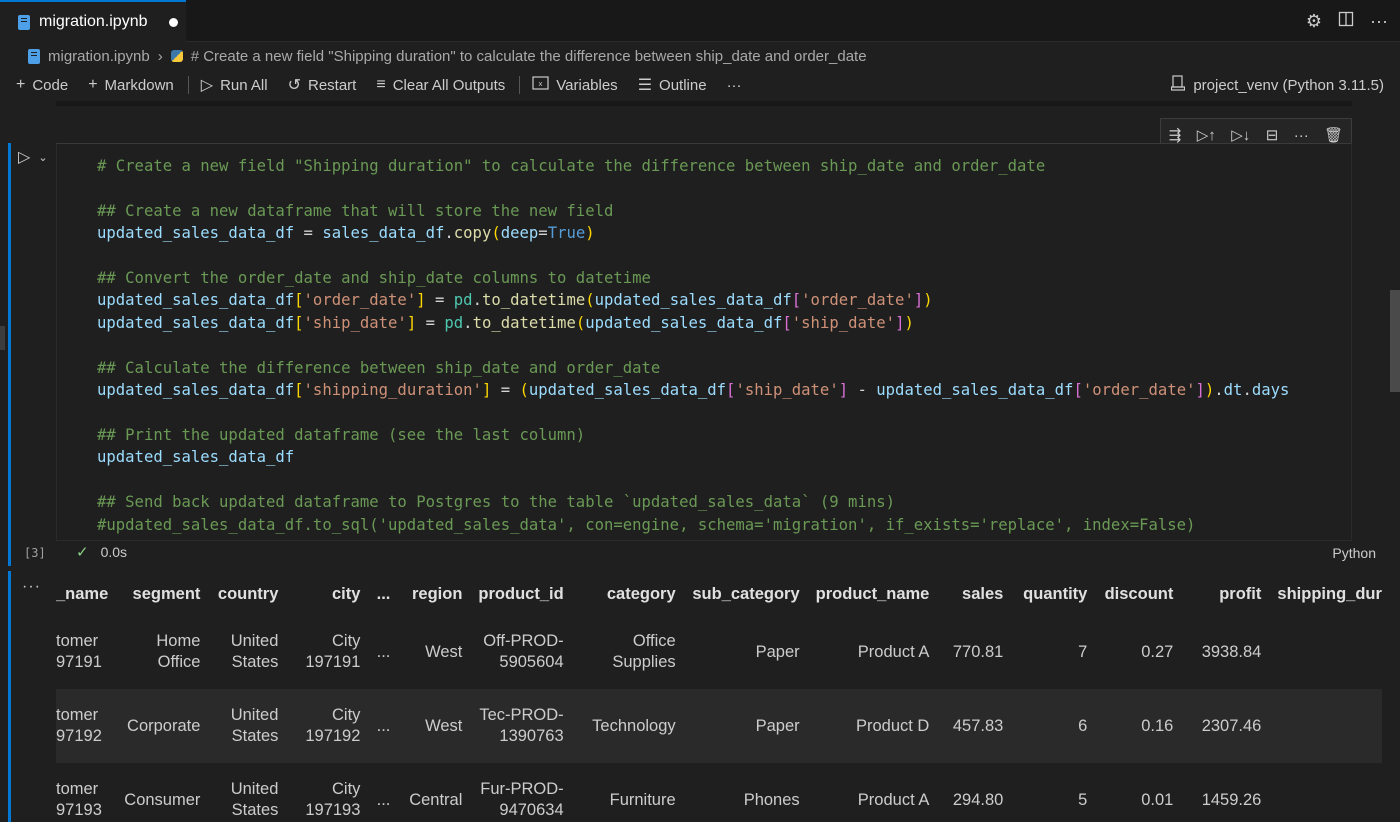  I want to click on vertical-scrollbar, so click(1395, 341).